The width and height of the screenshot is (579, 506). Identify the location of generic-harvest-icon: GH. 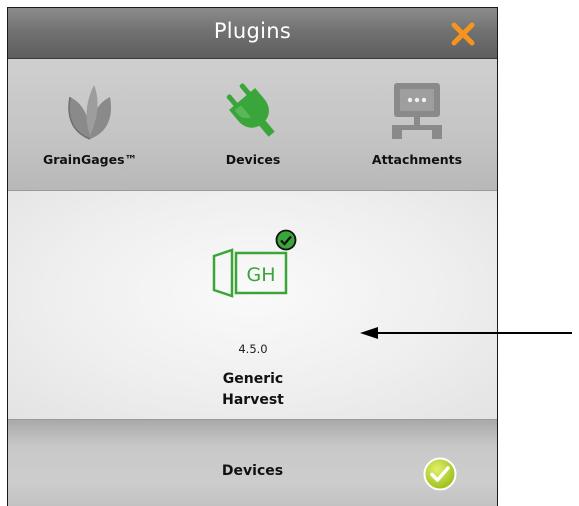
(250, 273).